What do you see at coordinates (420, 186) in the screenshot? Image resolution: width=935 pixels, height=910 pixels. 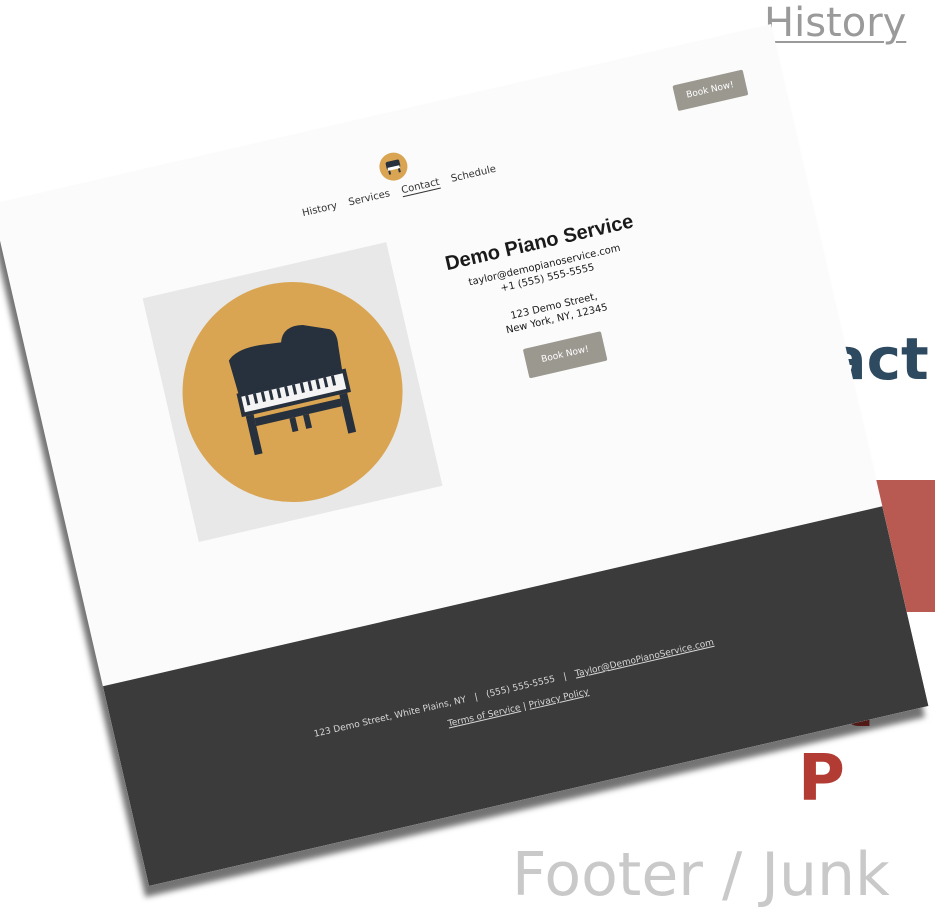 I see `nav-contact: Contact` at bounding box center [420, 186].